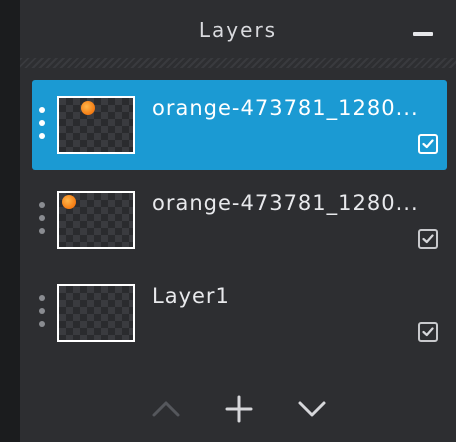 The height and width of the screenshot is (442, 456). I want to click on panel-grip, so click(238, 63).